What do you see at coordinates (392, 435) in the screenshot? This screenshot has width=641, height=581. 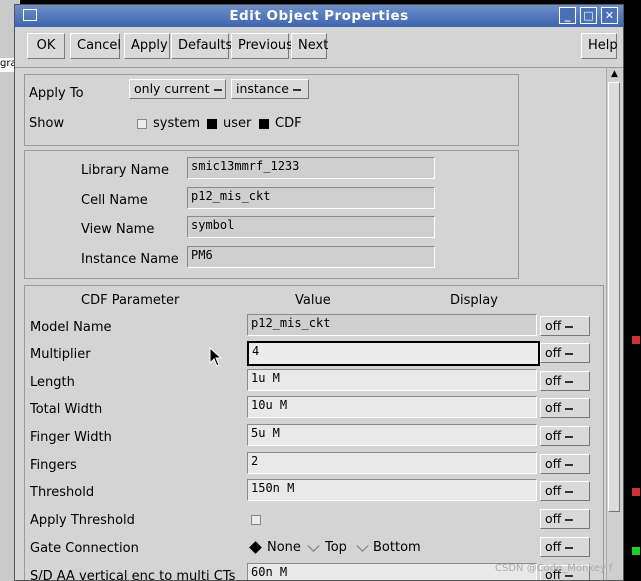 I see `finger-width-field: 5u M` at bounding box center [392, 435].